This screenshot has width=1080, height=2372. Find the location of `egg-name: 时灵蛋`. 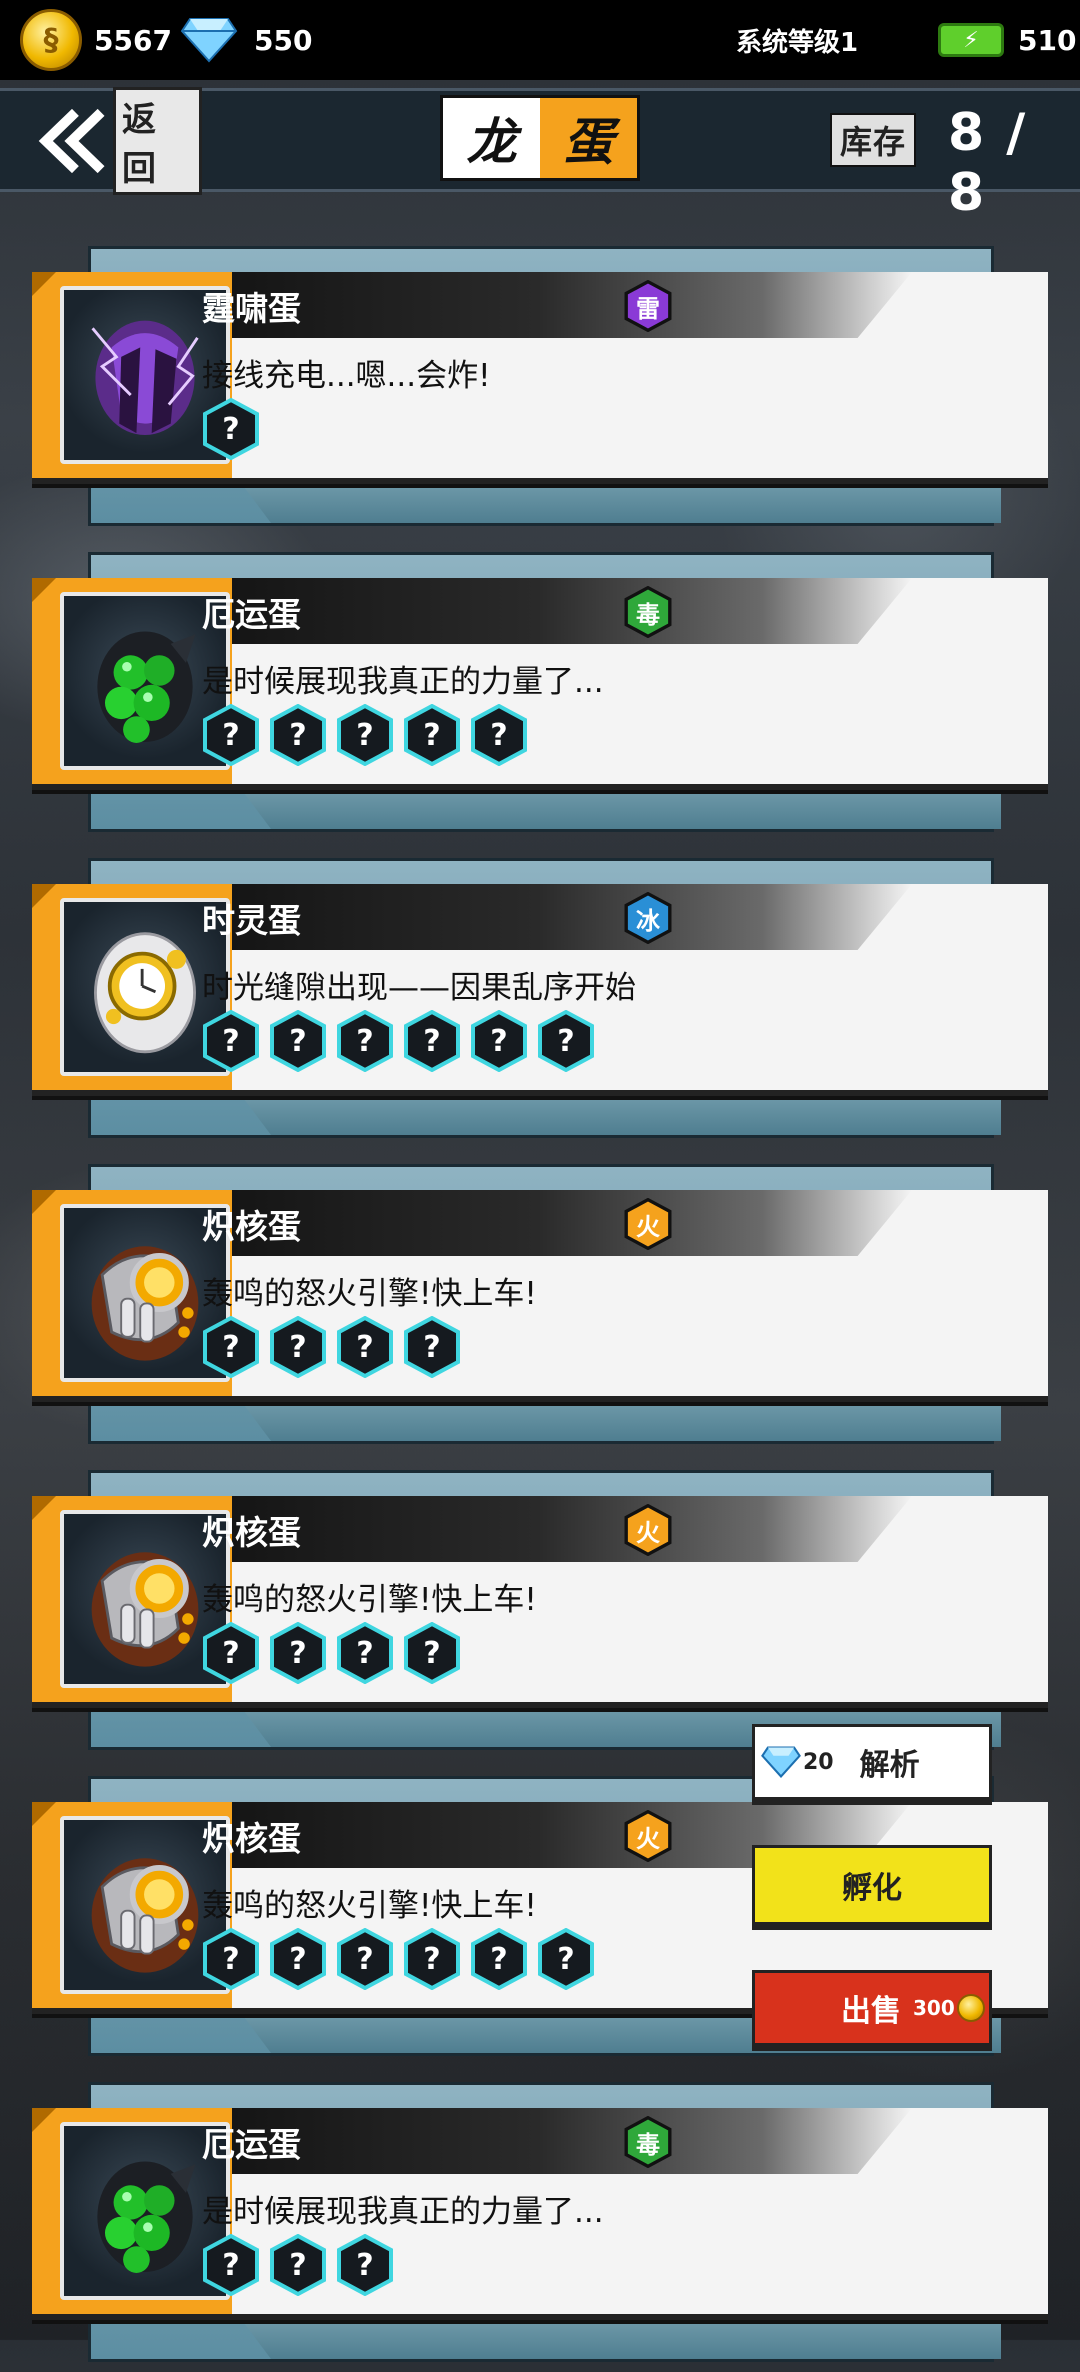

egg-name: 时灵蛋 is located at coordinates (251, 920).